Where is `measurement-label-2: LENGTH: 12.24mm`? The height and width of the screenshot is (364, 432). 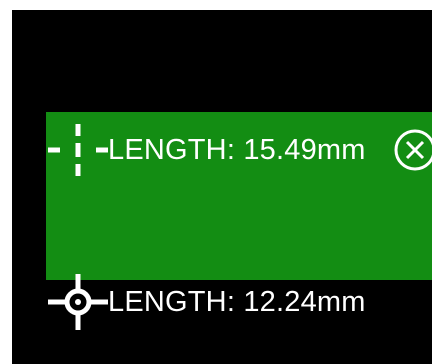 measurement-label-2: LENGTH: 12.24mm is located at coordinates (237, 302).